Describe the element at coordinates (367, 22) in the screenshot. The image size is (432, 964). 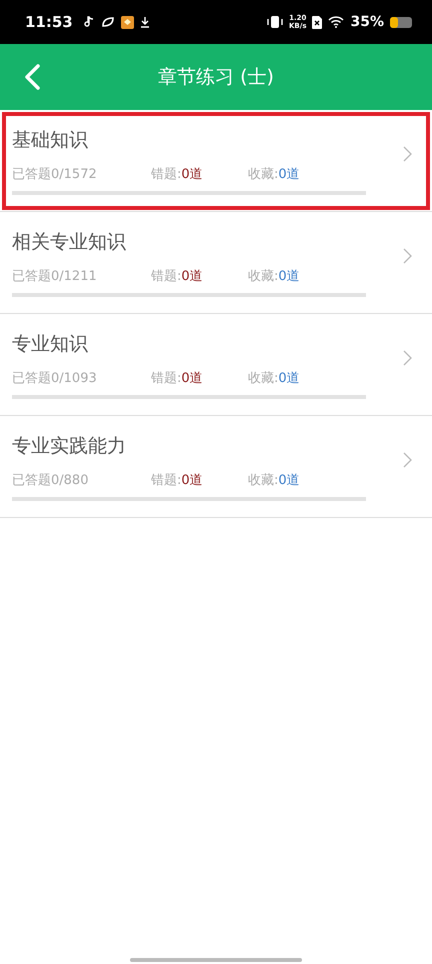
I see `battery-percent: 35%` at that location.